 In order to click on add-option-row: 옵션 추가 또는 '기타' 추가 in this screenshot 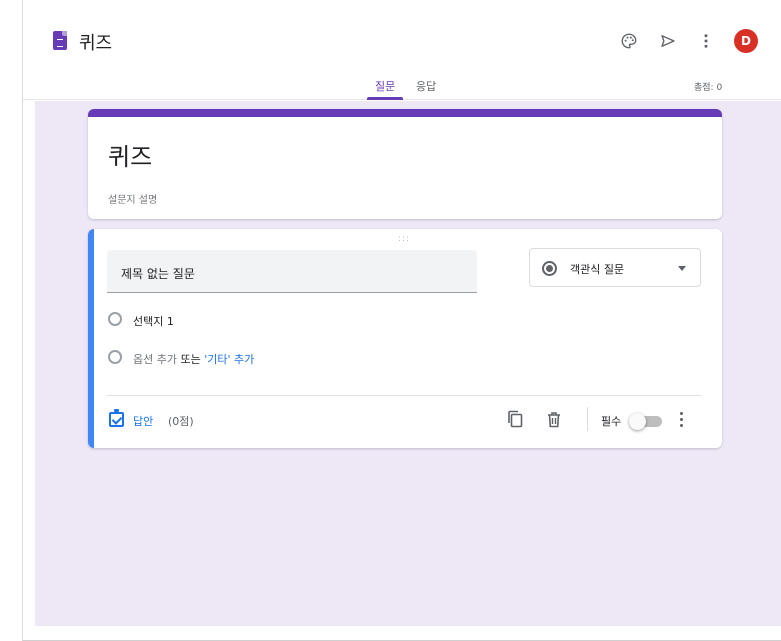, I will do `click(193, 359)`.